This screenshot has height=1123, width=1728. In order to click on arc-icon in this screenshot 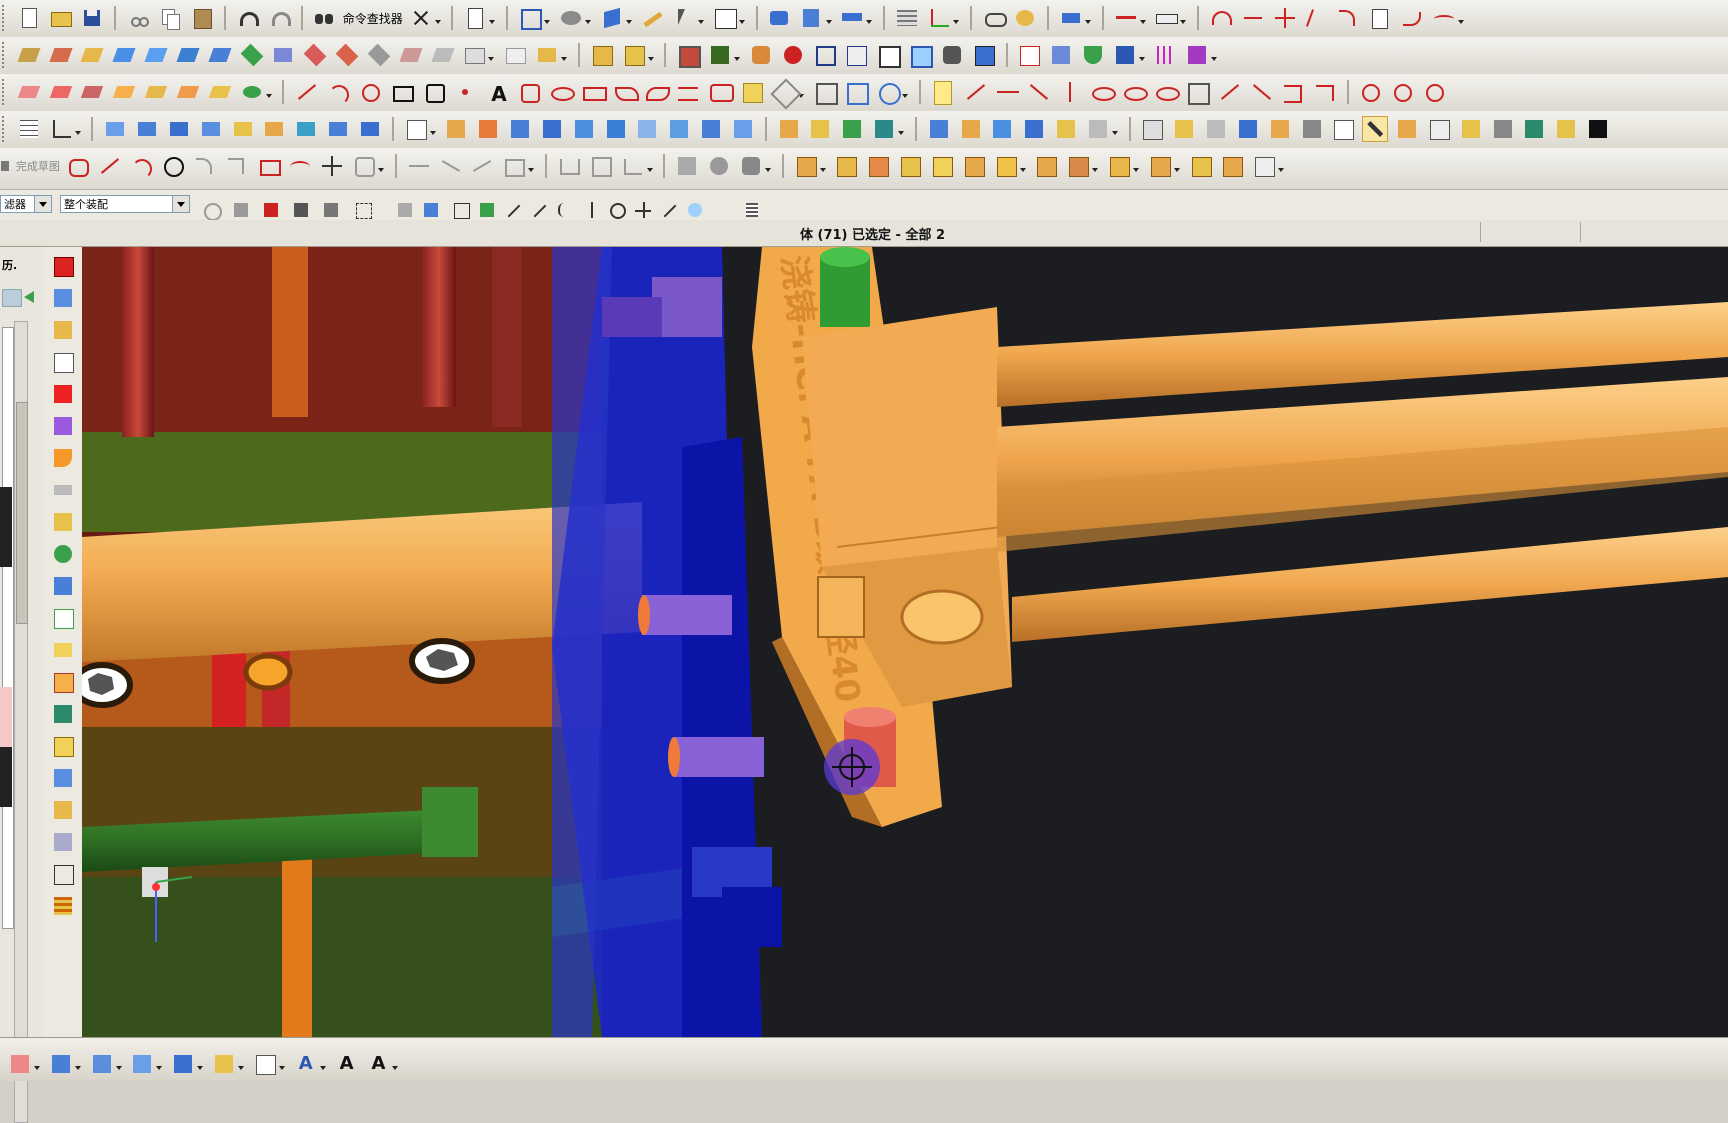, I will do `click(141, 166)`.